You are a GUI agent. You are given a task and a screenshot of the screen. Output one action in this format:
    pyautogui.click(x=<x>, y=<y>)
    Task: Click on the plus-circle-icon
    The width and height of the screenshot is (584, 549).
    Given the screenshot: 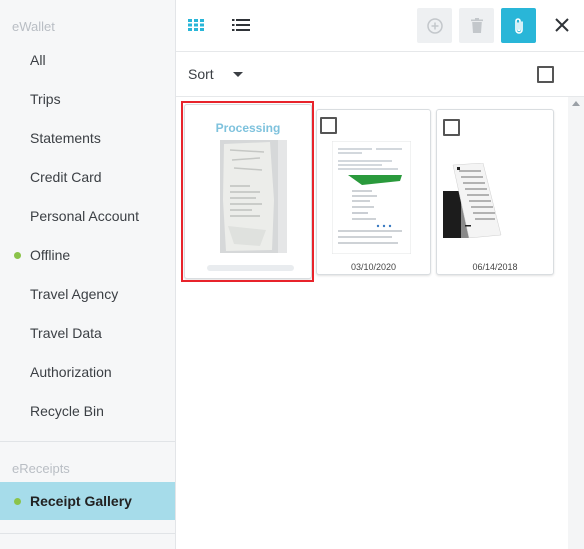 What is the action you would take?
    pyautogui.click(x=434, y=25)
    